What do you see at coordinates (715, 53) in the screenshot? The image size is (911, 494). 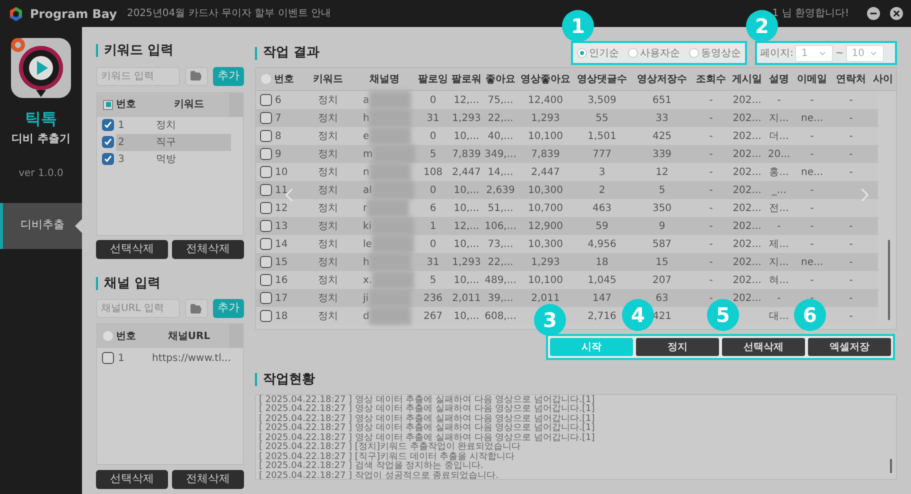 I see `radio-option: 동영상순` at bounding box center [715, 53].